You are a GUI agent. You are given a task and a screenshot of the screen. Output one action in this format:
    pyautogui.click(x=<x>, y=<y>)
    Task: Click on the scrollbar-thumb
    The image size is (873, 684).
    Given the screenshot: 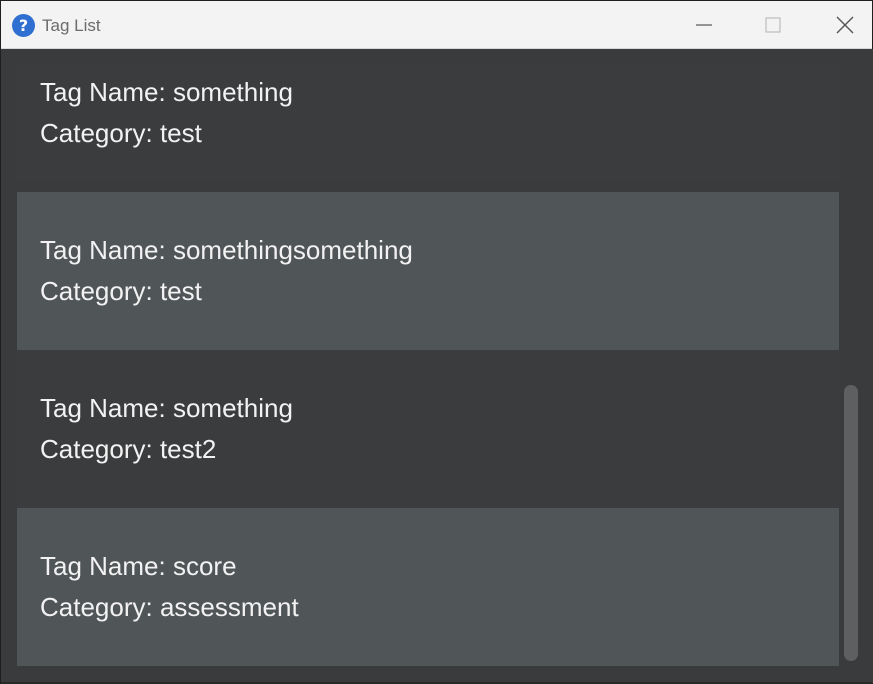 What is the action you would take?
    pyautogui.click(x=851, y=523)
    